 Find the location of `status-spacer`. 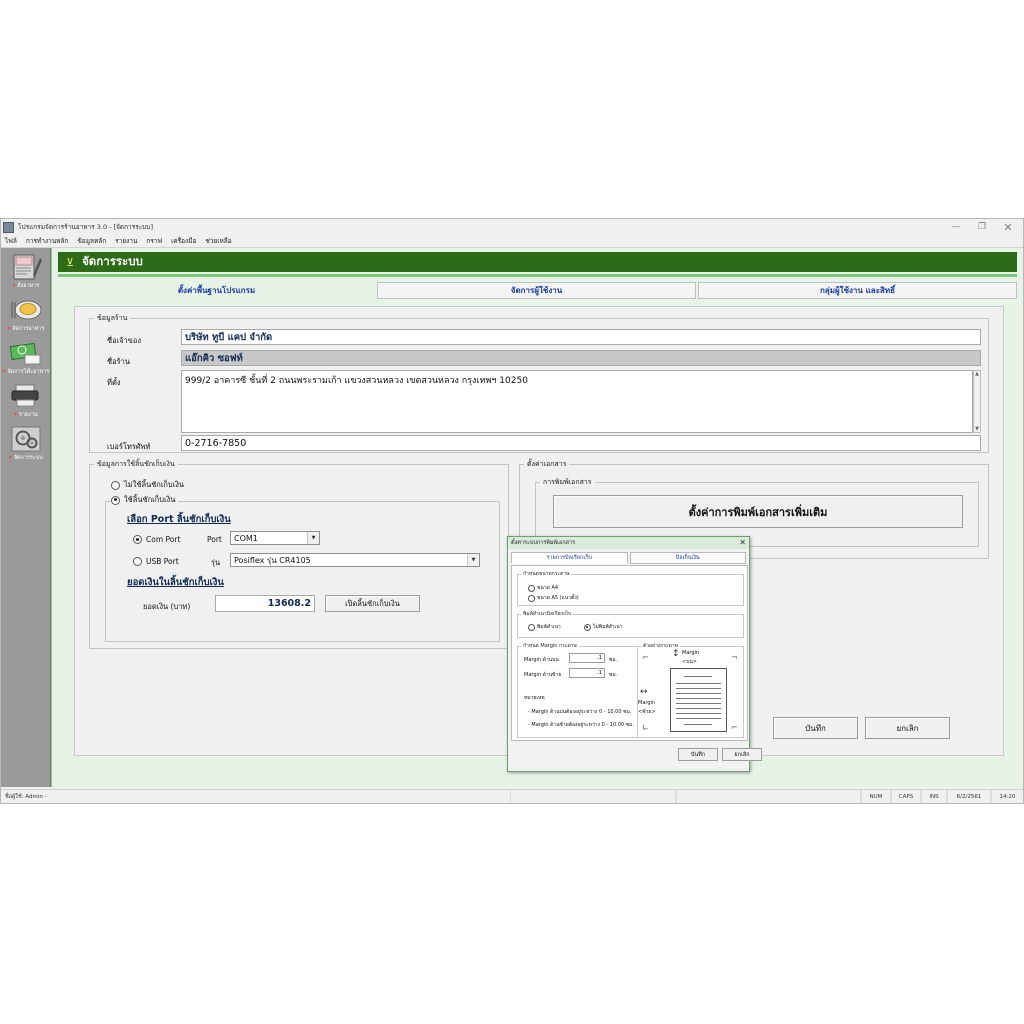

status-spacer is located at coordinates (593, 796).